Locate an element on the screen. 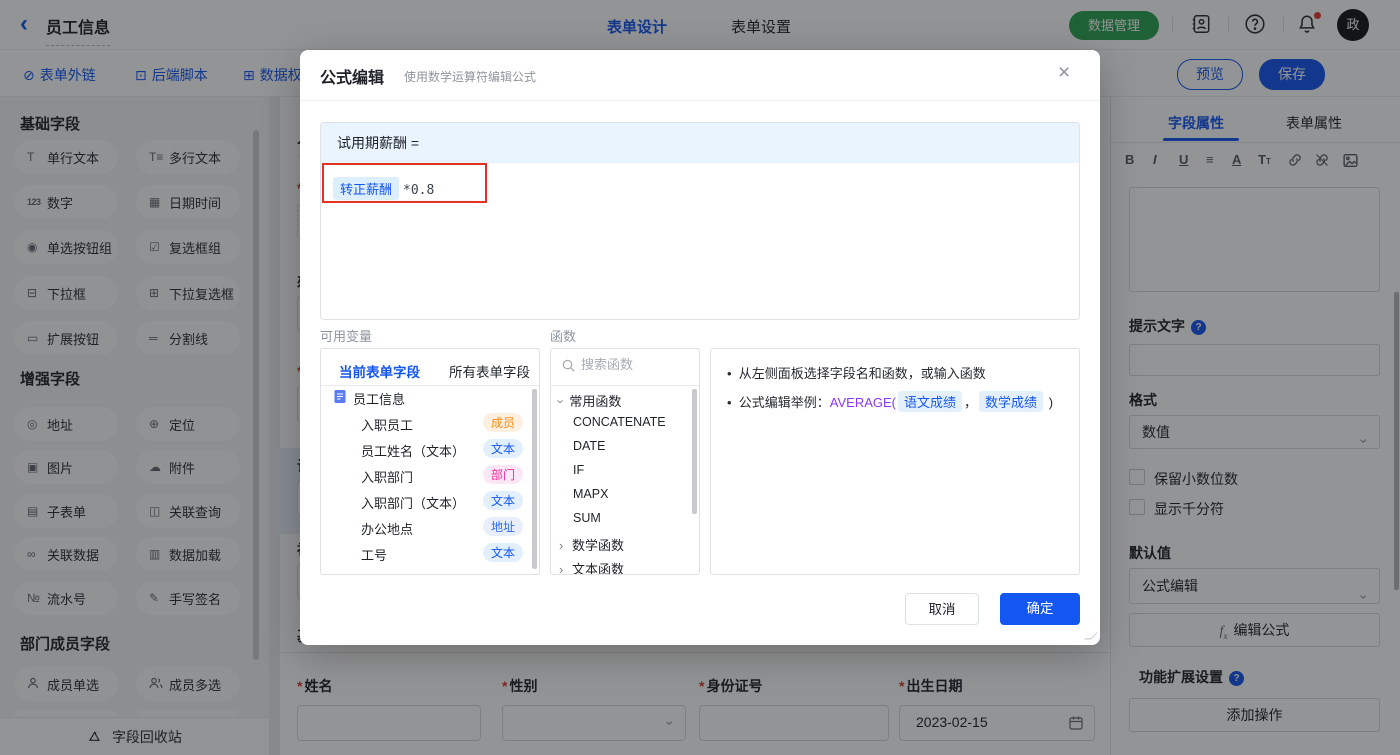 This screenshot has width=1400, height=755. form-doc-icon is located at coordinates (340, 398).